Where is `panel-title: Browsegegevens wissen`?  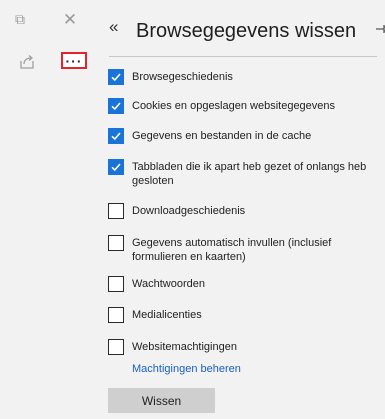
panel-title: Browsegegevens wissen is located at coordinates (246, 31).